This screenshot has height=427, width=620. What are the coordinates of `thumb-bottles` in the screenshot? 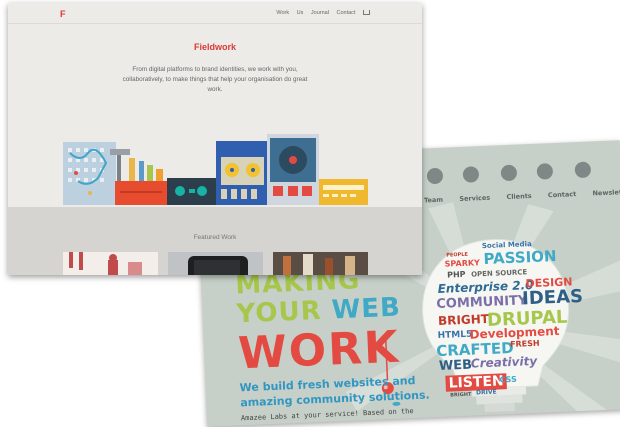 It's located at (319, 264).